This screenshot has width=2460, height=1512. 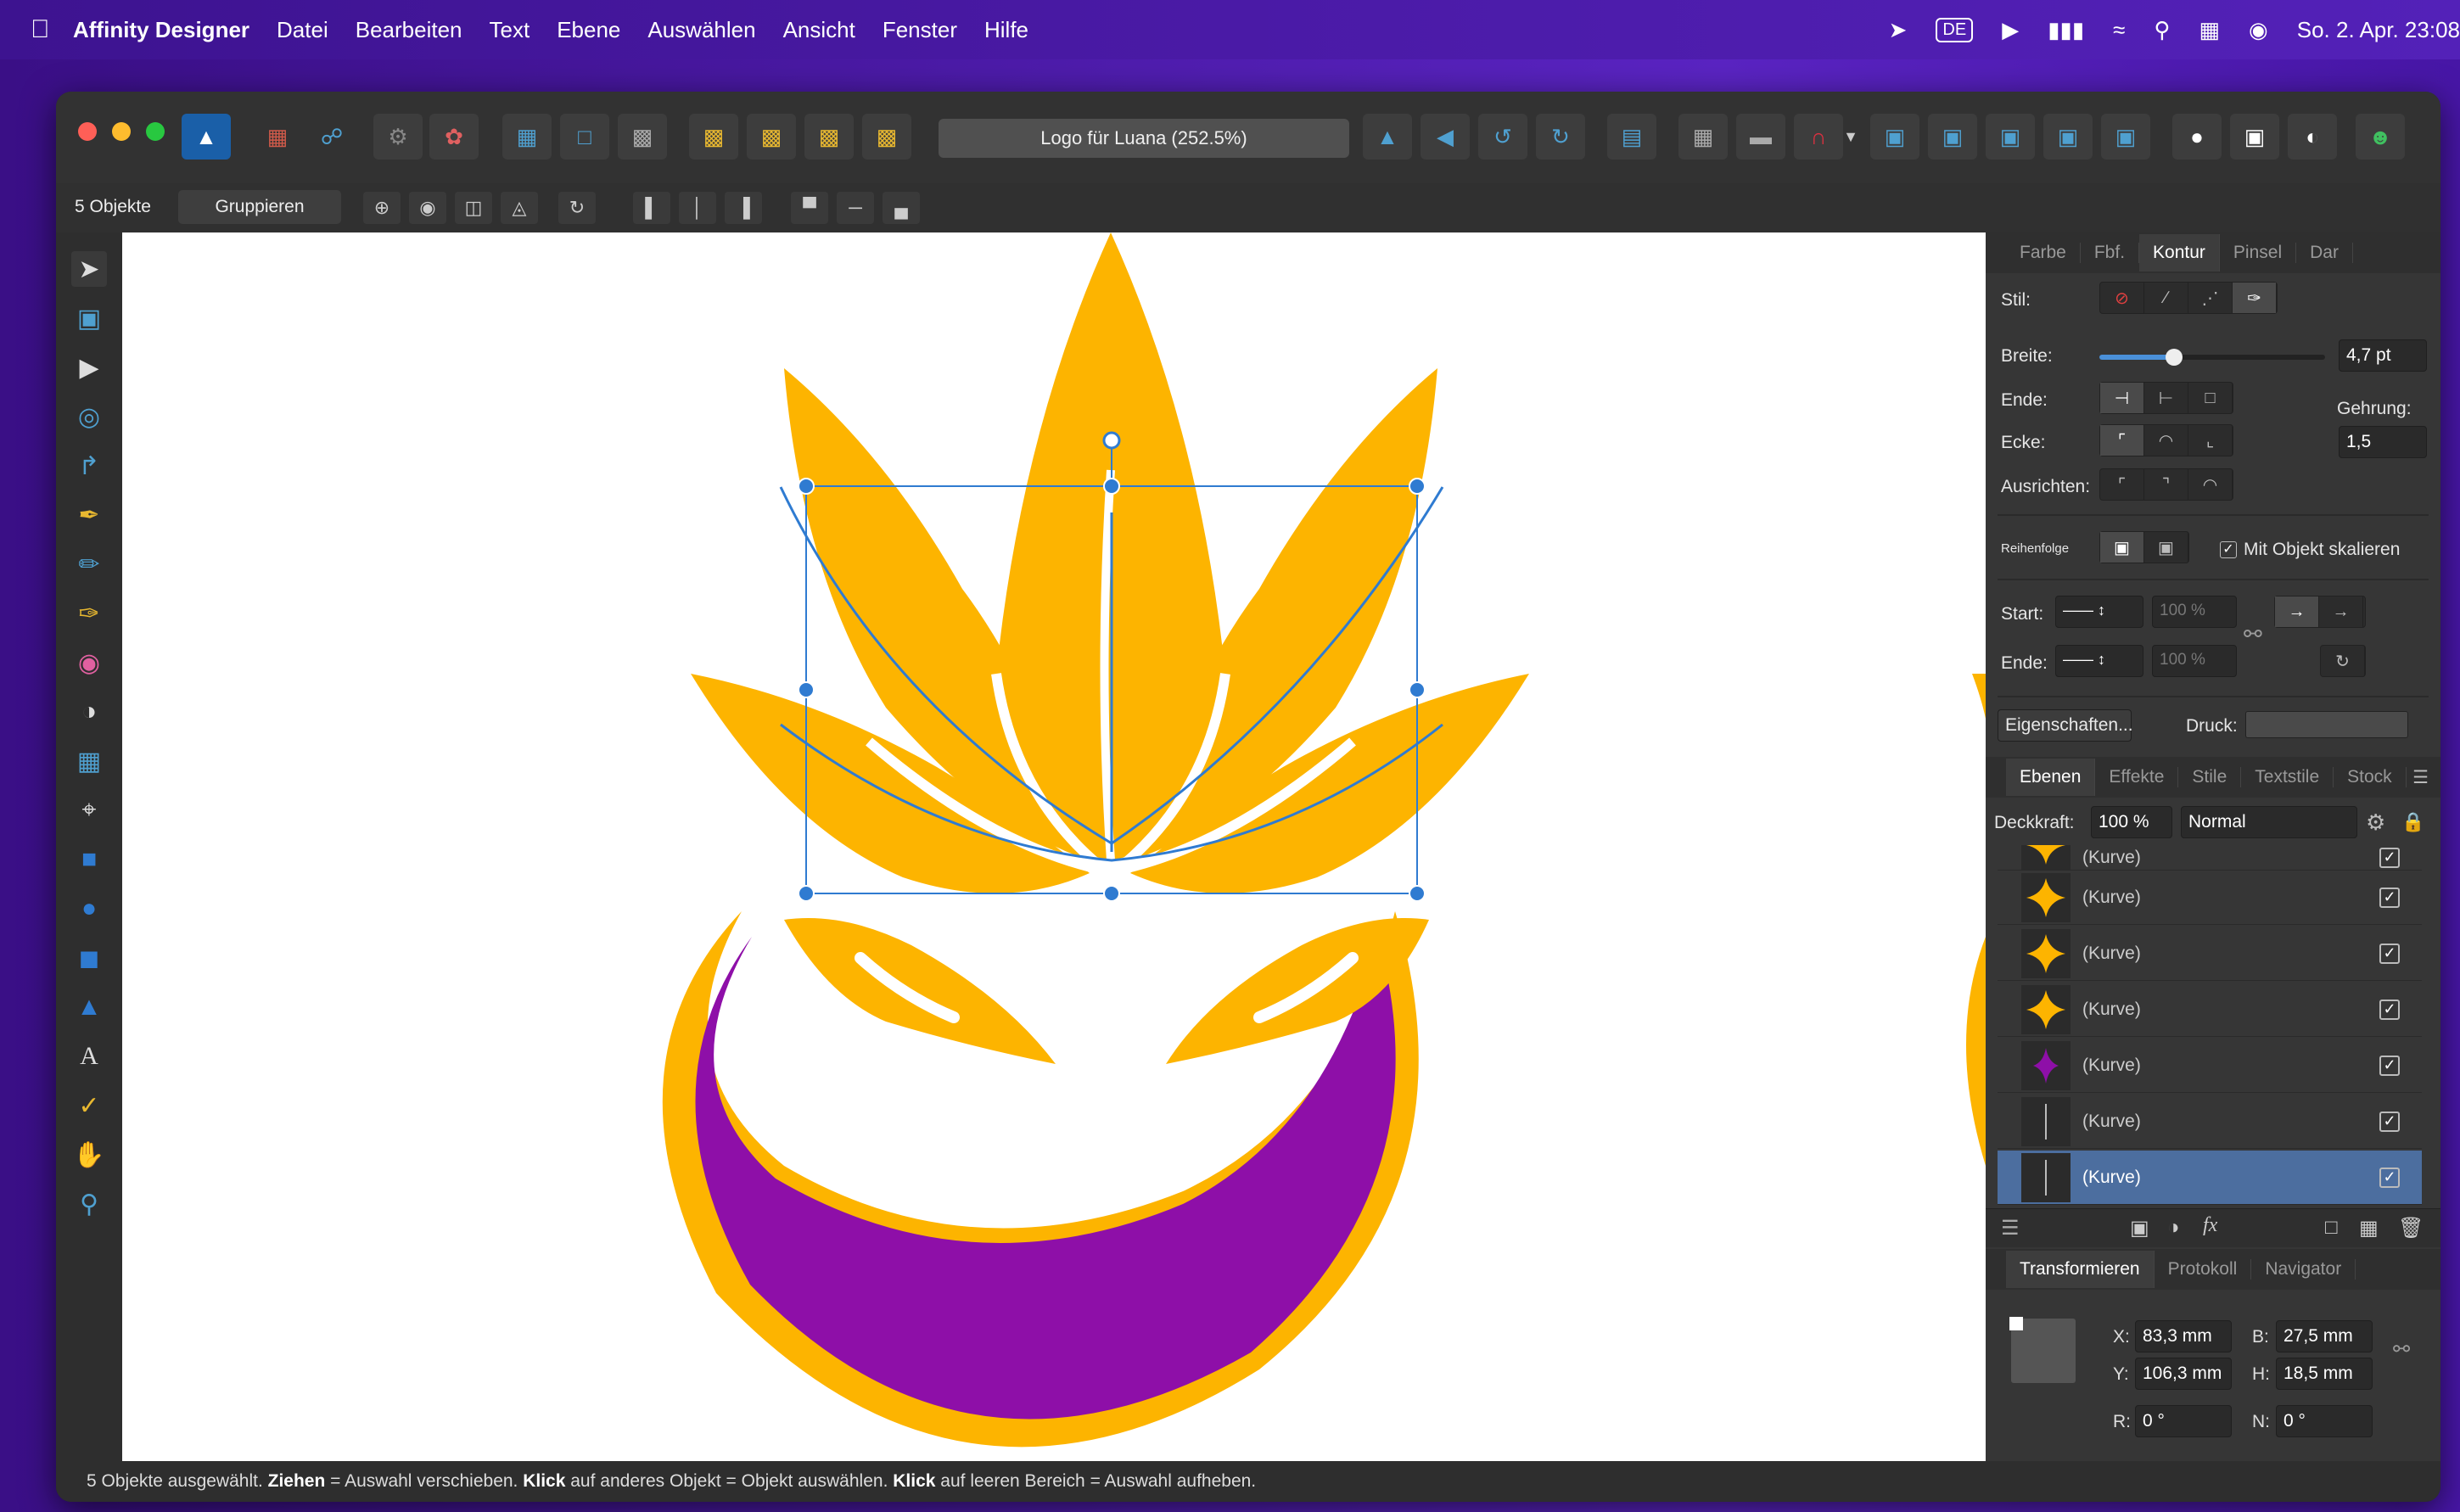 I want to click on show-bbox-icon: ◉, so click(x=428, y=208).